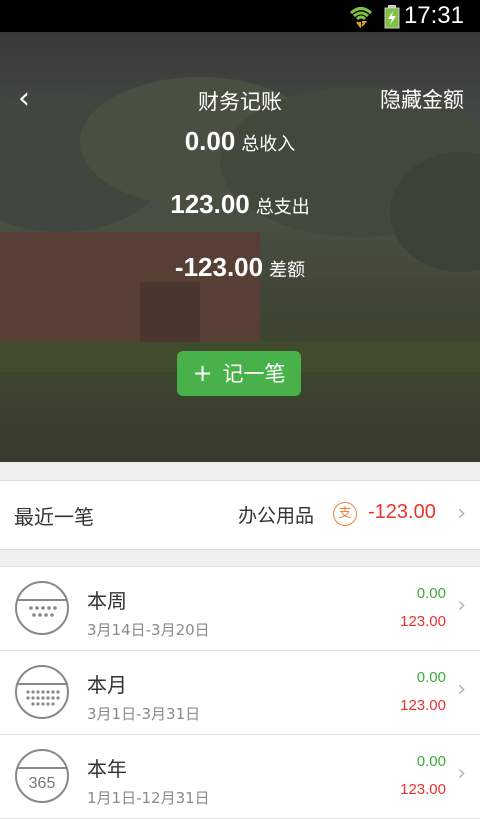 The image size is (480, 819). I want to click on plus-icon: +, so click(202, 373).